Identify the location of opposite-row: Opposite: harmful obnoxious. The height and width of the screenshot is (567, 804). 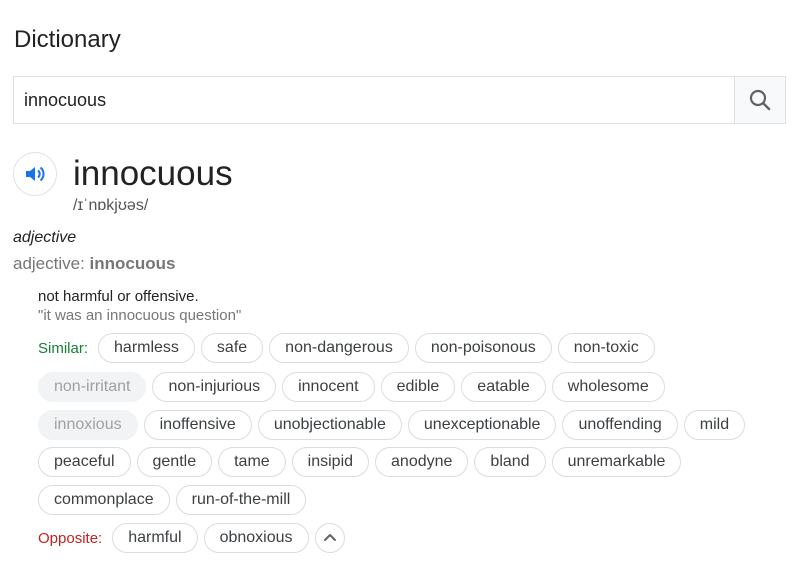
(191, 538).